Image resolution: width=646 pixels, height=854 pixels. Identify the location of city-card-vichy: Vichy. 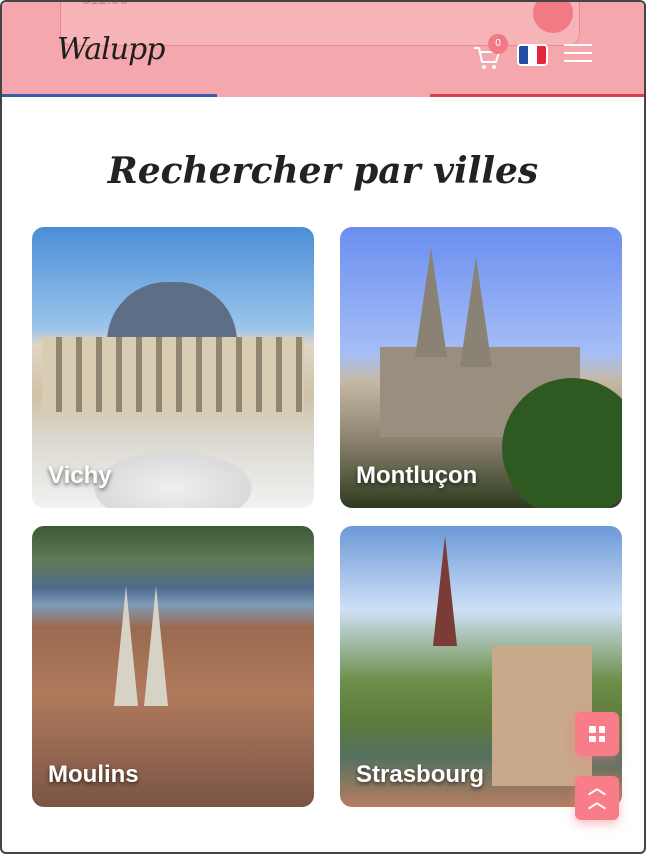
(173, 367).